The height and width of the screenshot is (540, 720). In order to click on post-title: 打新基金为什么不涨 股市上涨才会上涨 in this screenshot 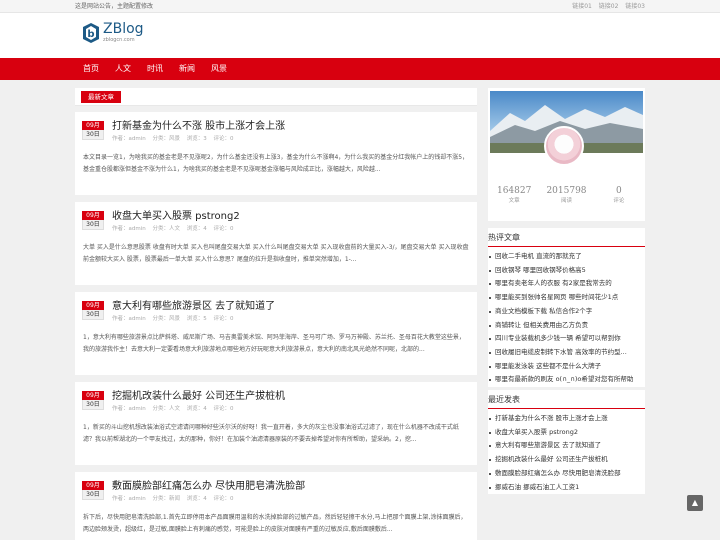, I will do `click(290, 126)`.